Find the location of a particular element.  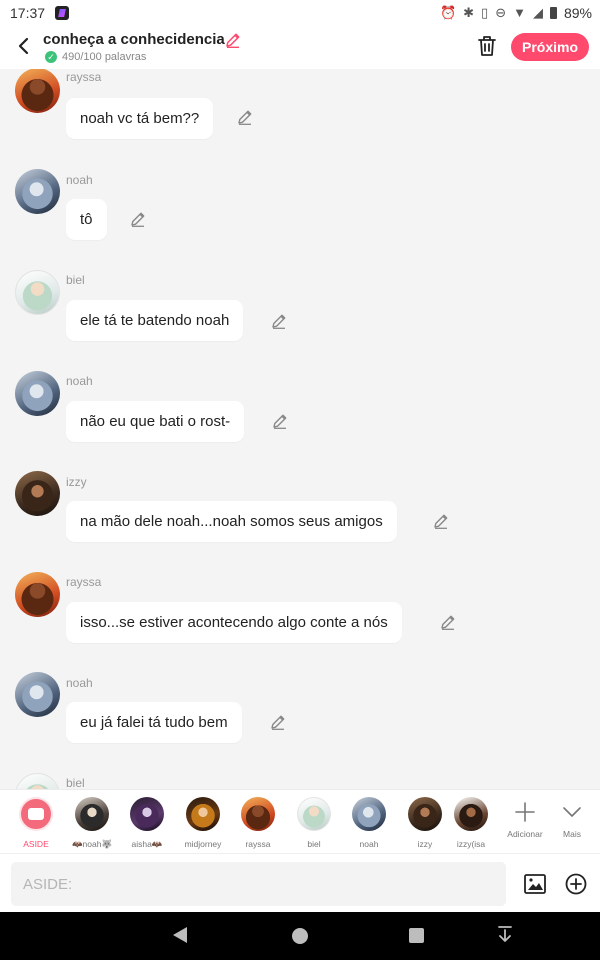

chevron-left-icon is located at coordinates (23, 46).